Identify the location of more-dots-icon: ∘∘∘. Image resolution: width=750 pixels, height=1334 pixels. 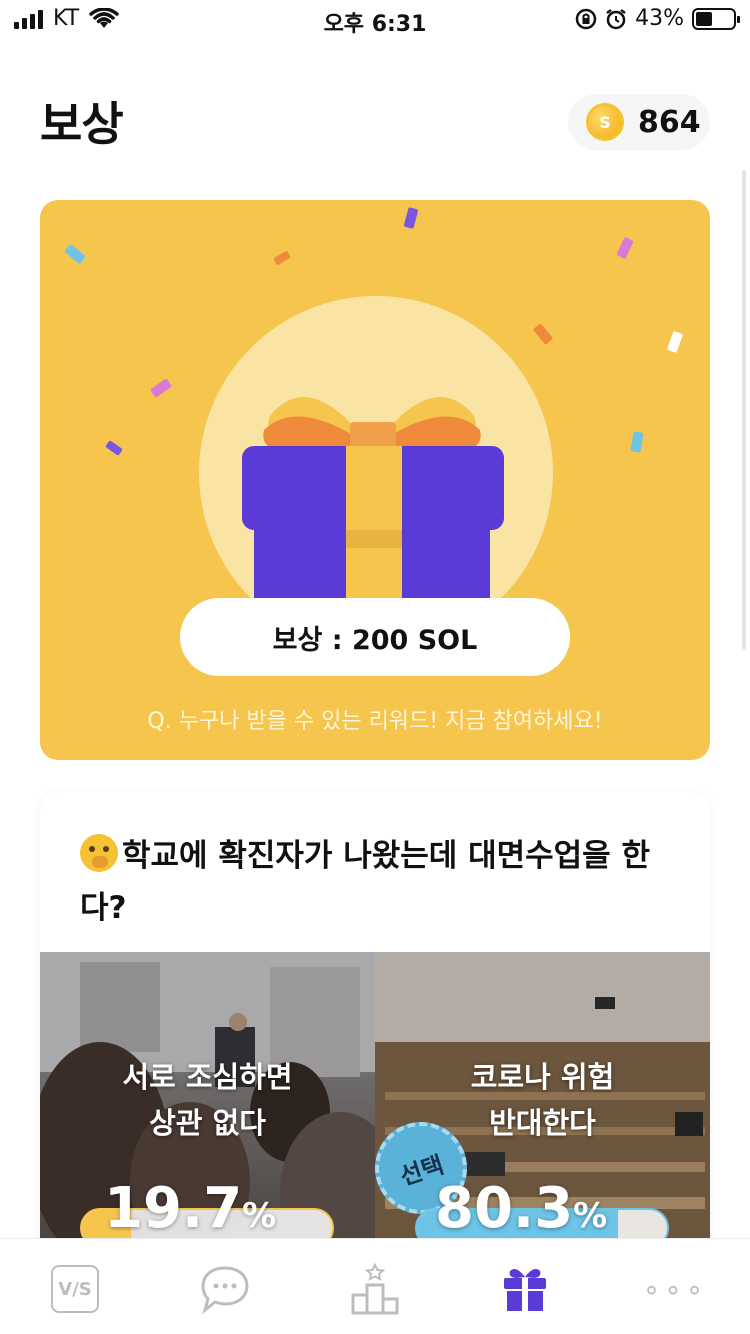
(675, 1289).